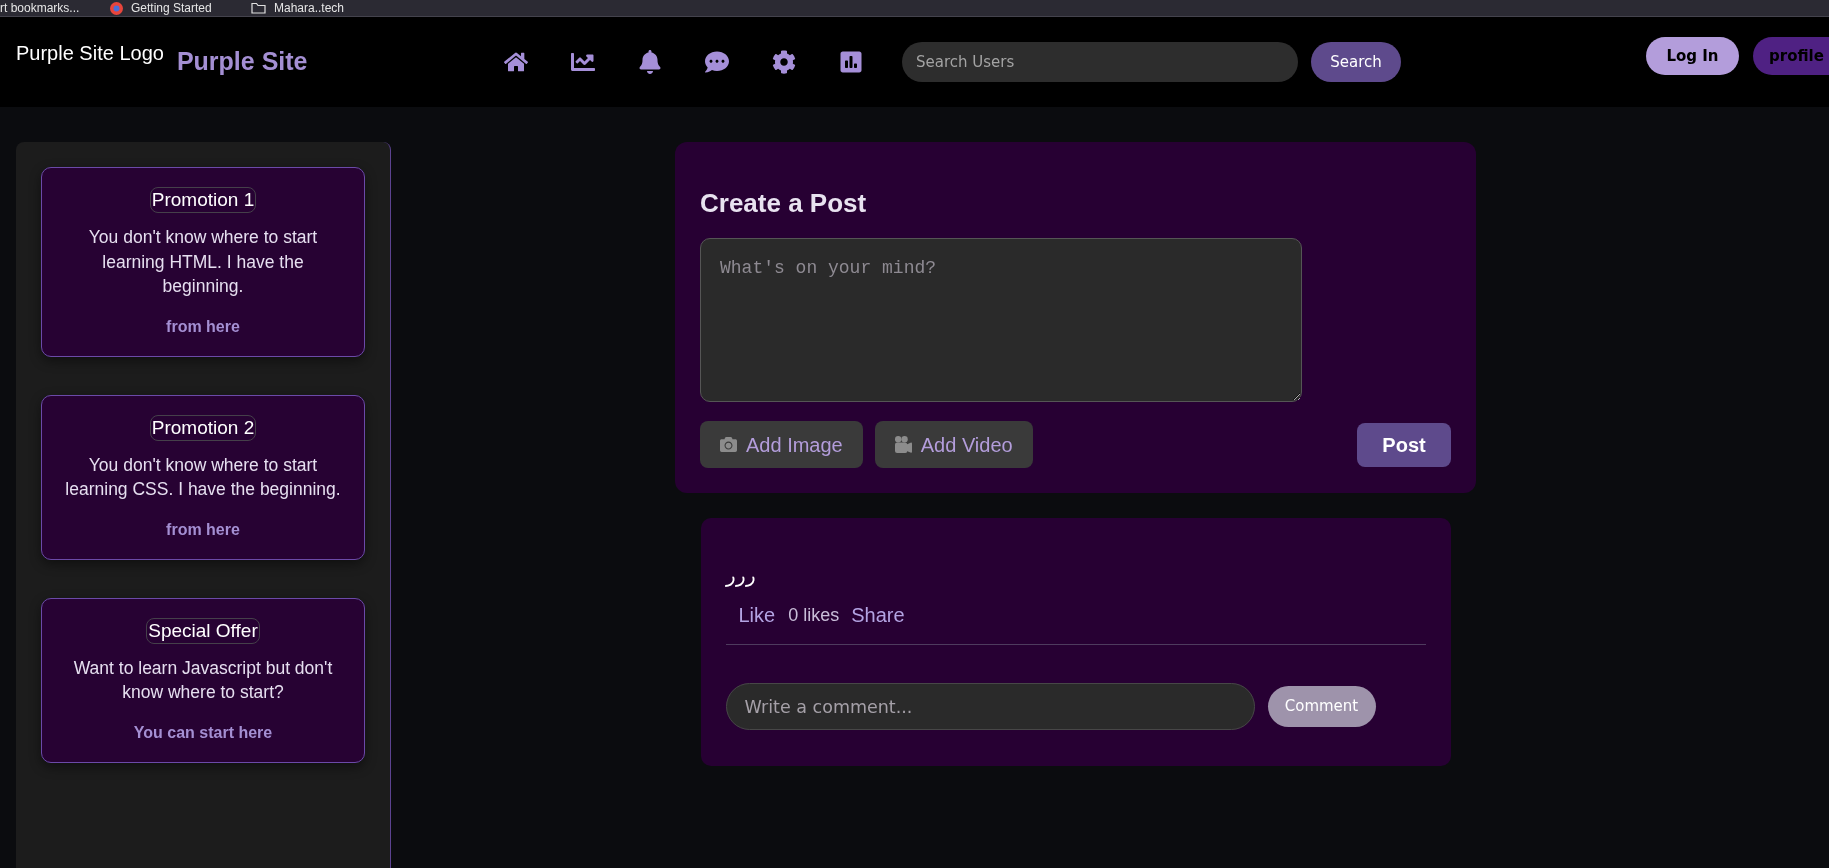 The width and height of the screenshot is (1829, 868). What do you see at coordinates (784, 62) in the screenshot?
I see `settings-icon` at bounding box center [784, 62].